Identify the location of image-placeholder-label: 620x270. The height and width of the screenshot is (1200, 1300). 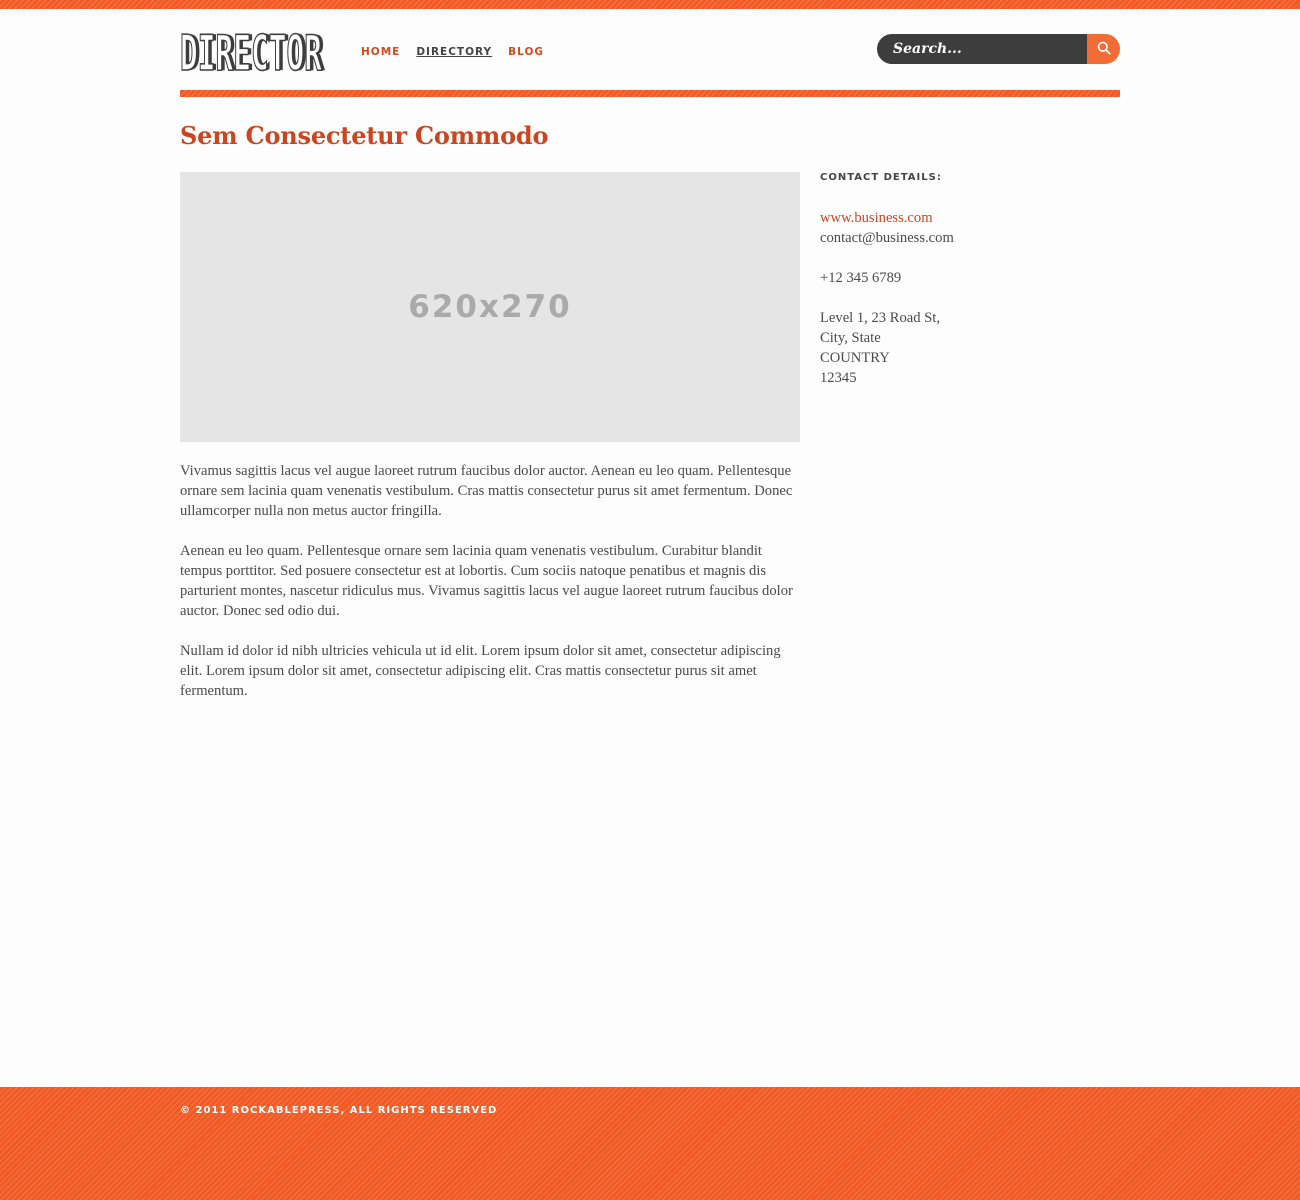
(490, 307).